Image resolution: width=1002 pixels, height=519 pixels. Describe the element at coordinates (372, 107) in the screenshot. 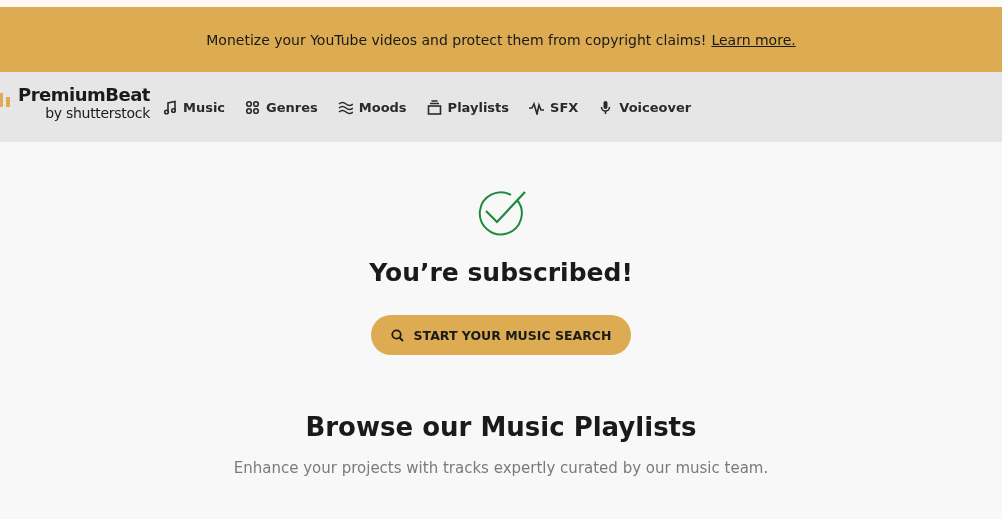

I see `nav-link: Moods` at that location.